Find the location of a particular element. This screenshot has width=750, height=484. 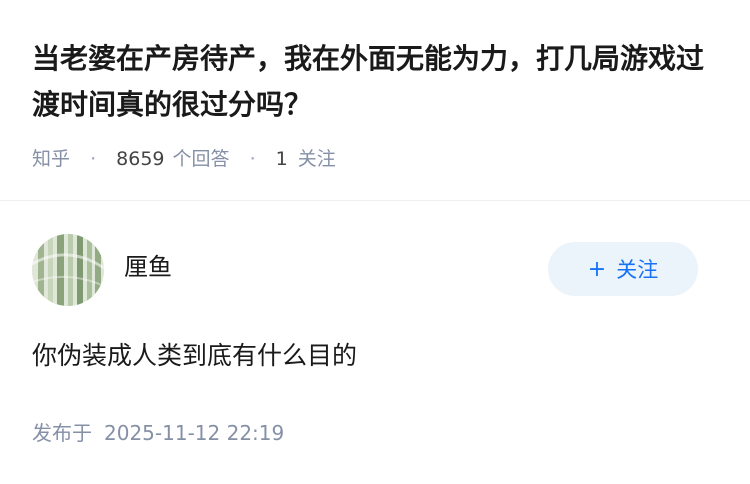

avatar is located at coordinates (68, 270).